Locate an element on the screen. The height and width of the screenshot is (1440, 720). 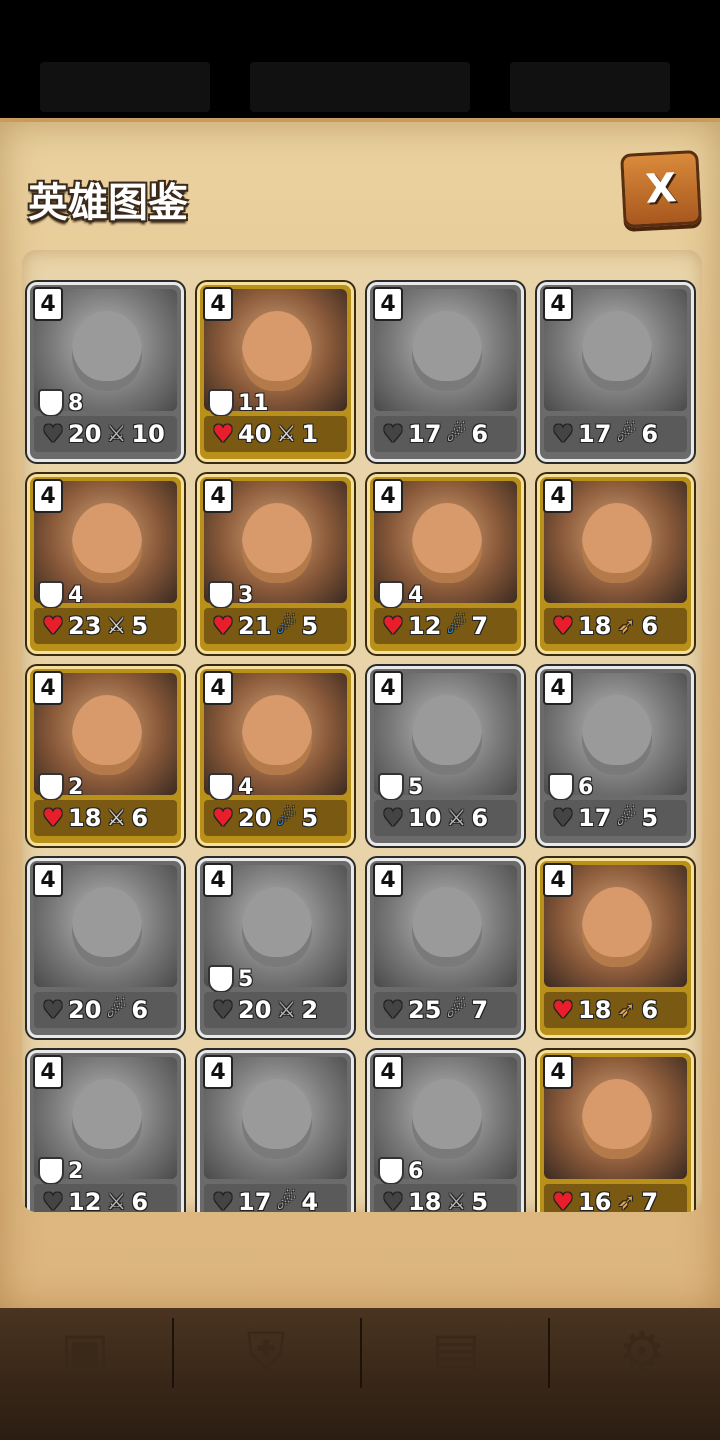
armor-stat: 11 is located at coordinates (238, 403).